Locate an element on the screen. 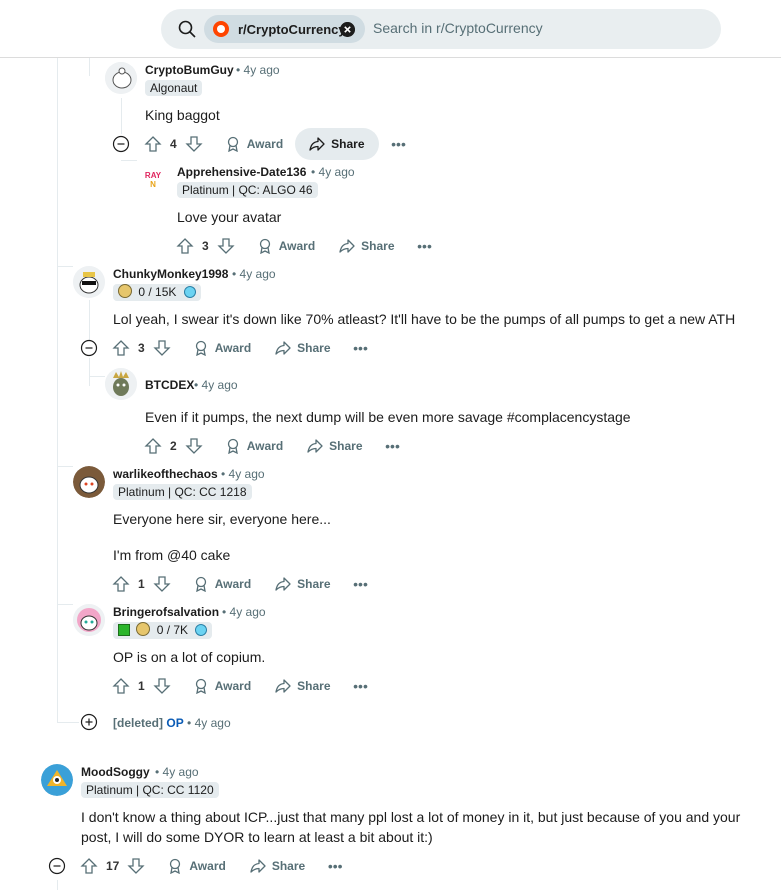 The width and height of the screenshot is (781, 890). community-chip-label: r/CryptoCurrency is located at coordinates (292, 29).